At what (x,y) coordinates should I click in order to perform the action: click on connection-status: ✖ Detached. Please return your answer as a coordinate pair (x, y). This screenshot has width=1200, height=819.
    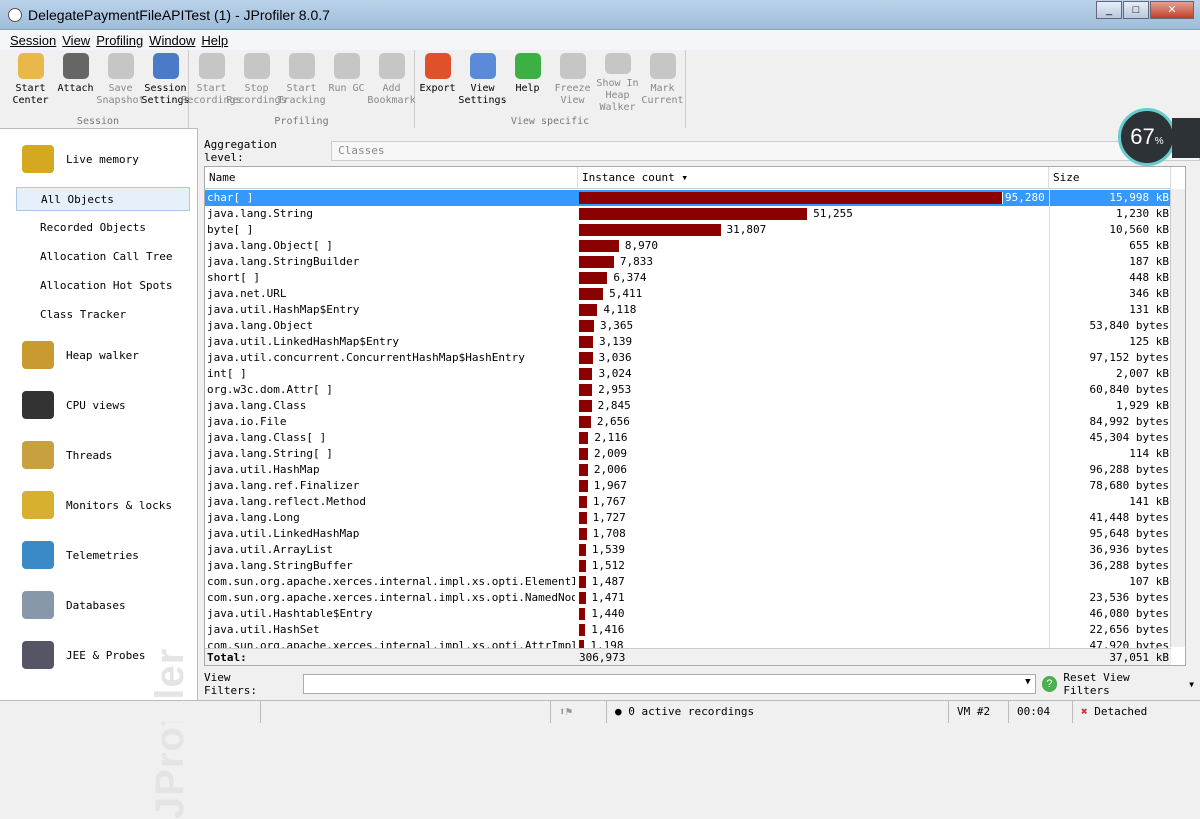
    Looking at the image, I should click on (1136, 712).